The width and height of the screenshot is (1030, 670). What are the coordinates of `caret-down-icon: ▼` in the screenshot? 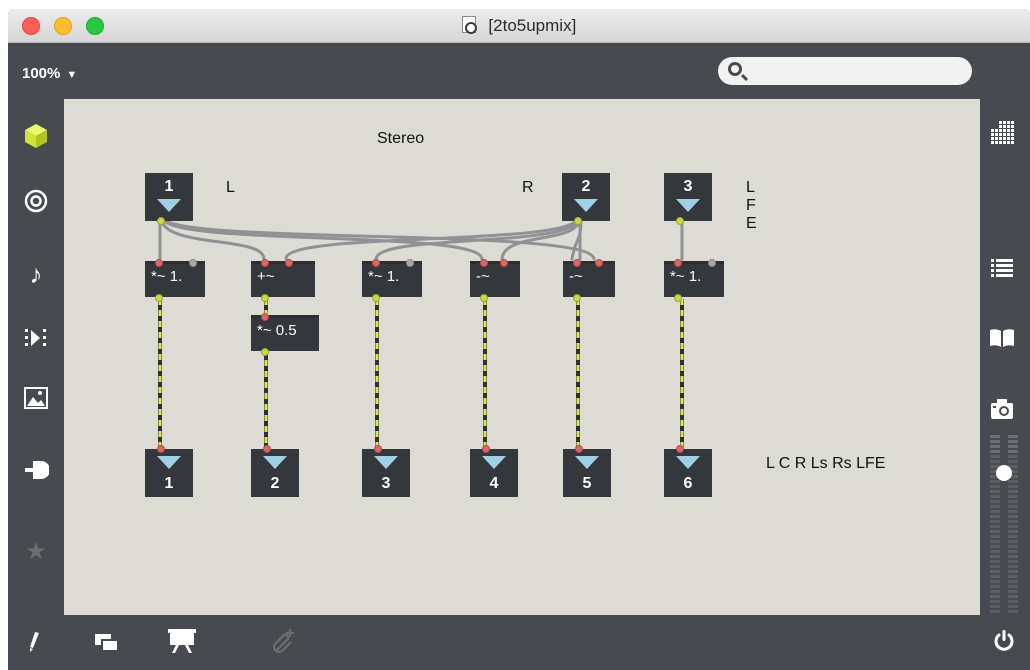 It's located at (72, 75).